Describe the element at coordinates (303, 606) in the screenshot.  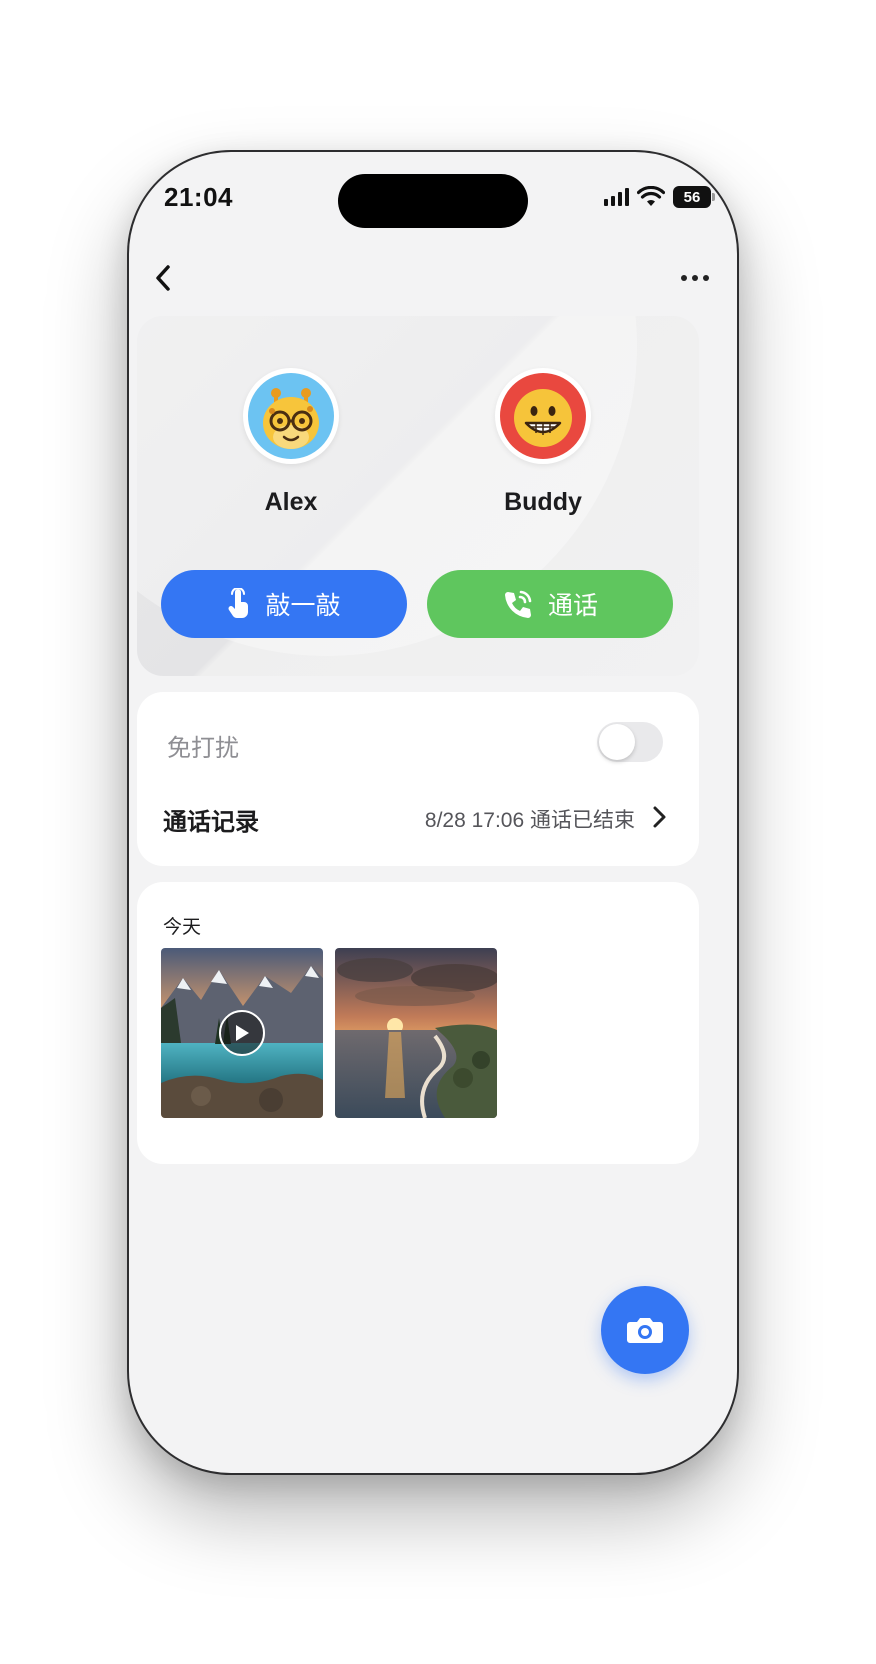
I see `tap-button-label: 敲一敲` at that location.